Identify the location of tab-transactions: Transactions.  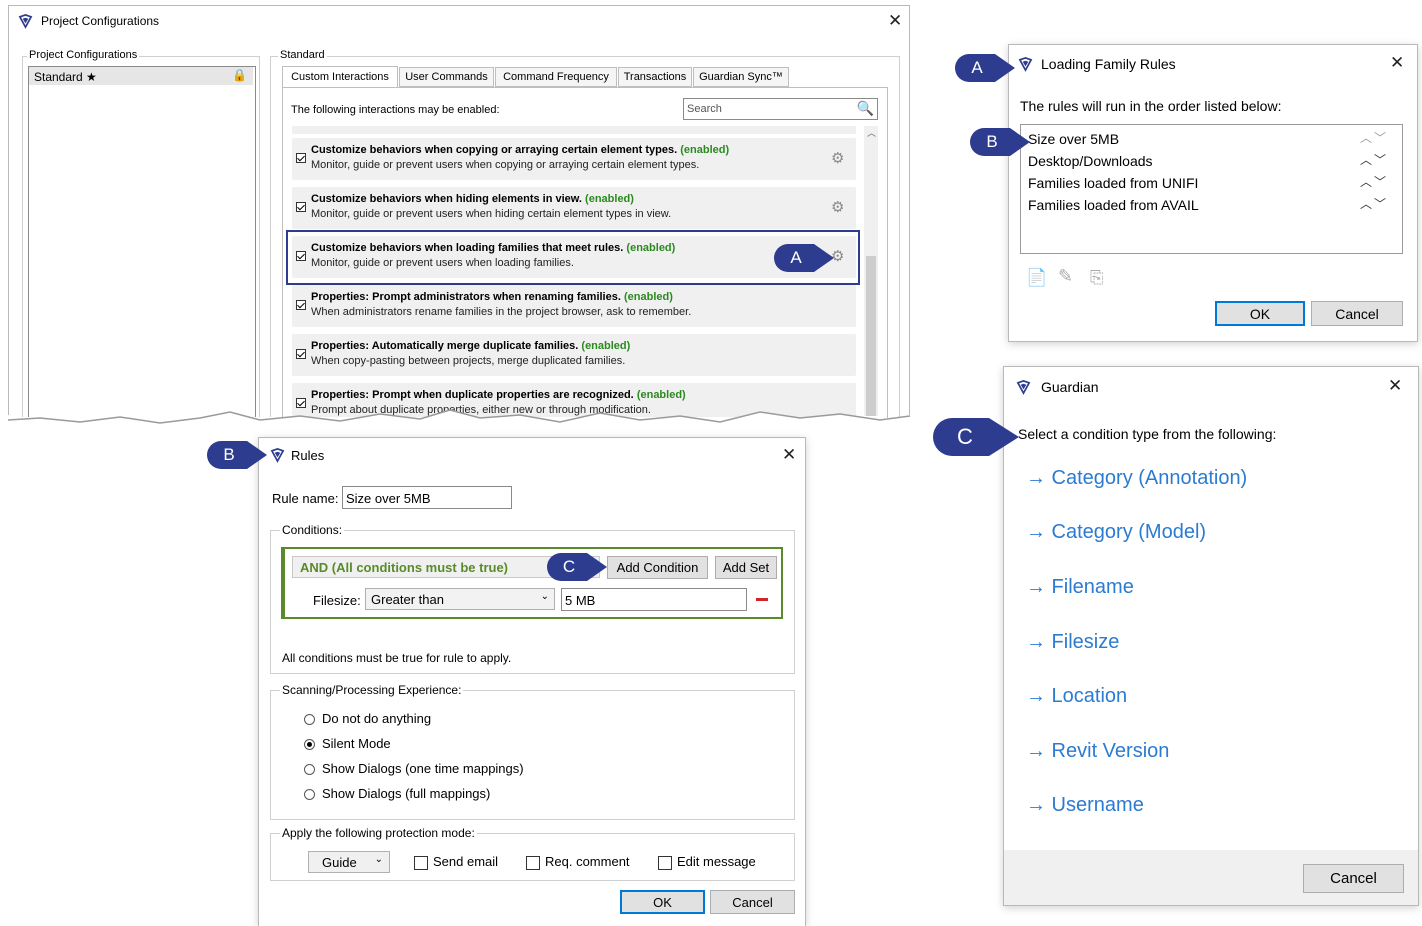
(655, 77).